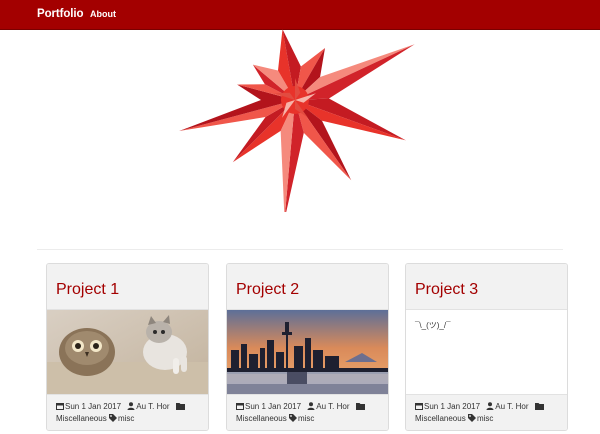 The height and width of the screenshot is (434, 600). What do you see at coordinates (267, 290) in the screenshot?
I see `project-title: Project 2` at bounding box center [267, 290].